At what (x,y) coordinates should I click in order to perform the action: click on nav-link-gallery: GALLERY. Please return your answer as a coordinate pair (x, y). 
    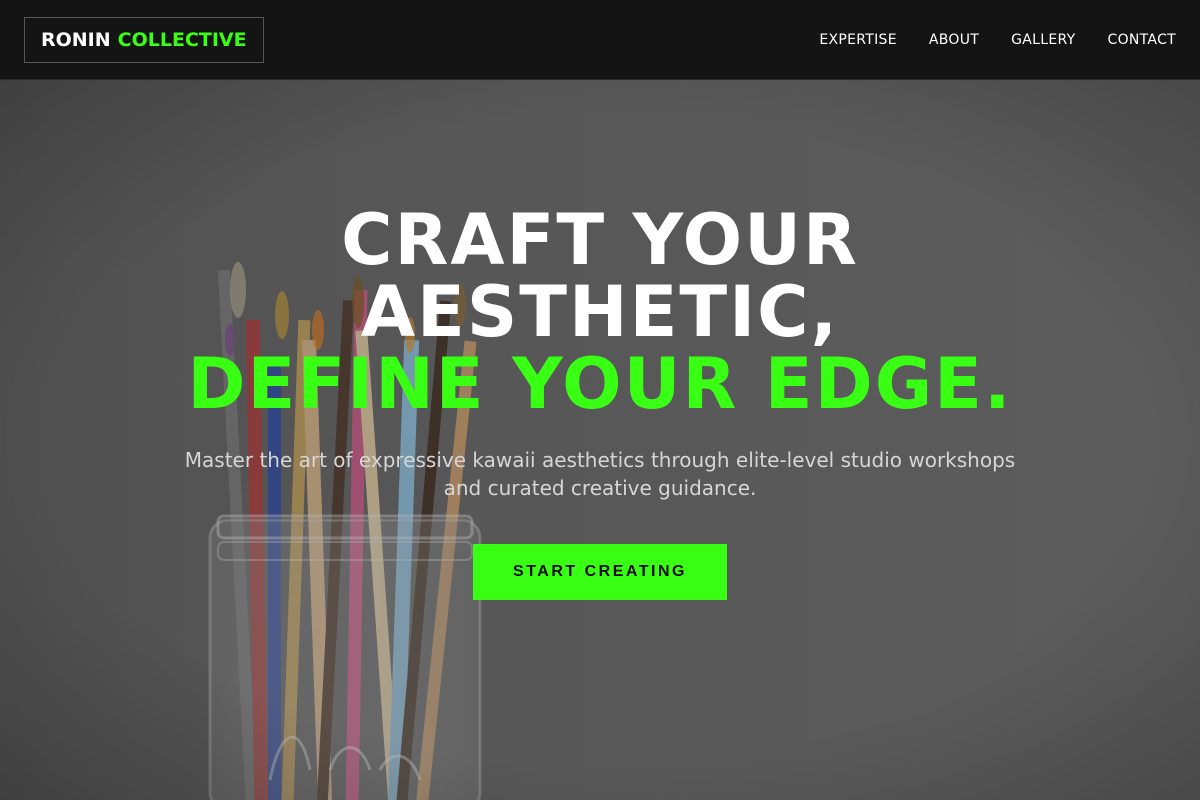
    Looking at the image, I should click on (1043, 40).